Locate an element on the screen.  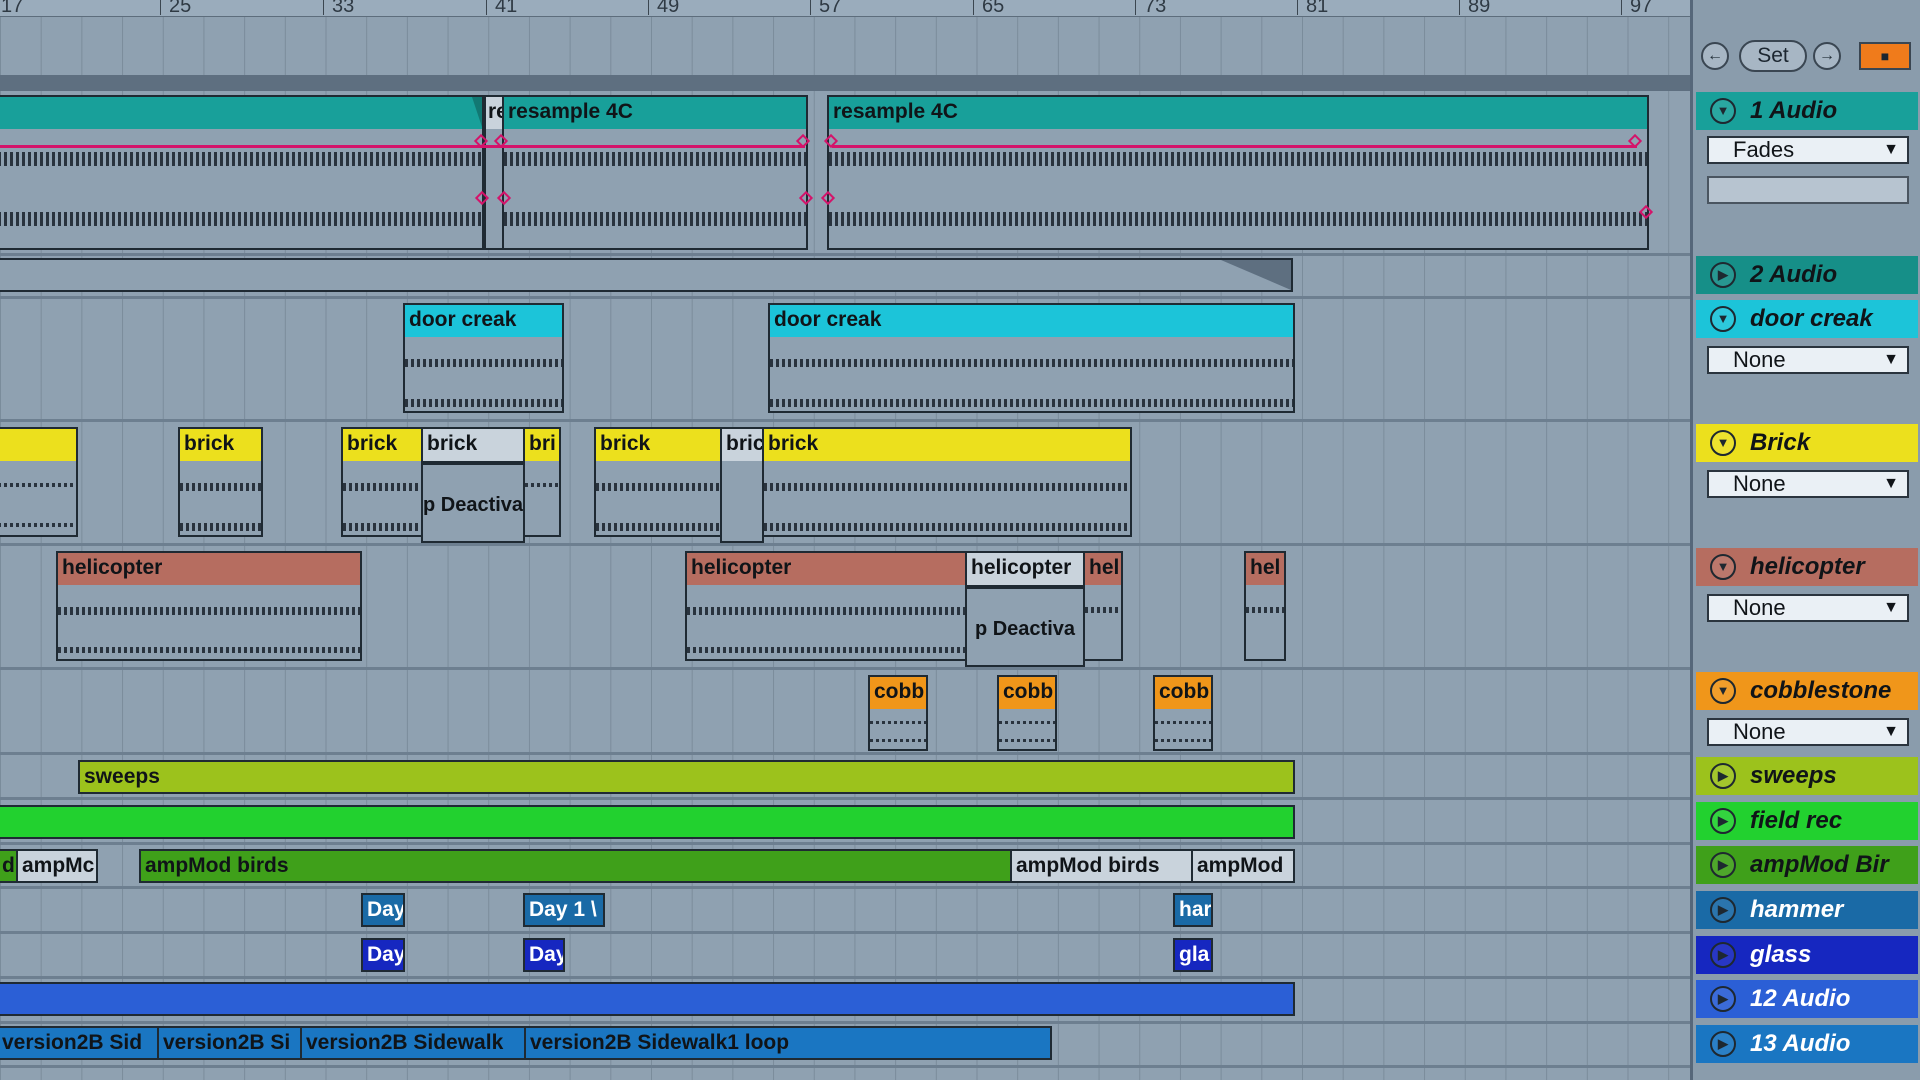
track-header-door-creak: ▼ door creak None ▼ is located at coordinates (1807, 360).